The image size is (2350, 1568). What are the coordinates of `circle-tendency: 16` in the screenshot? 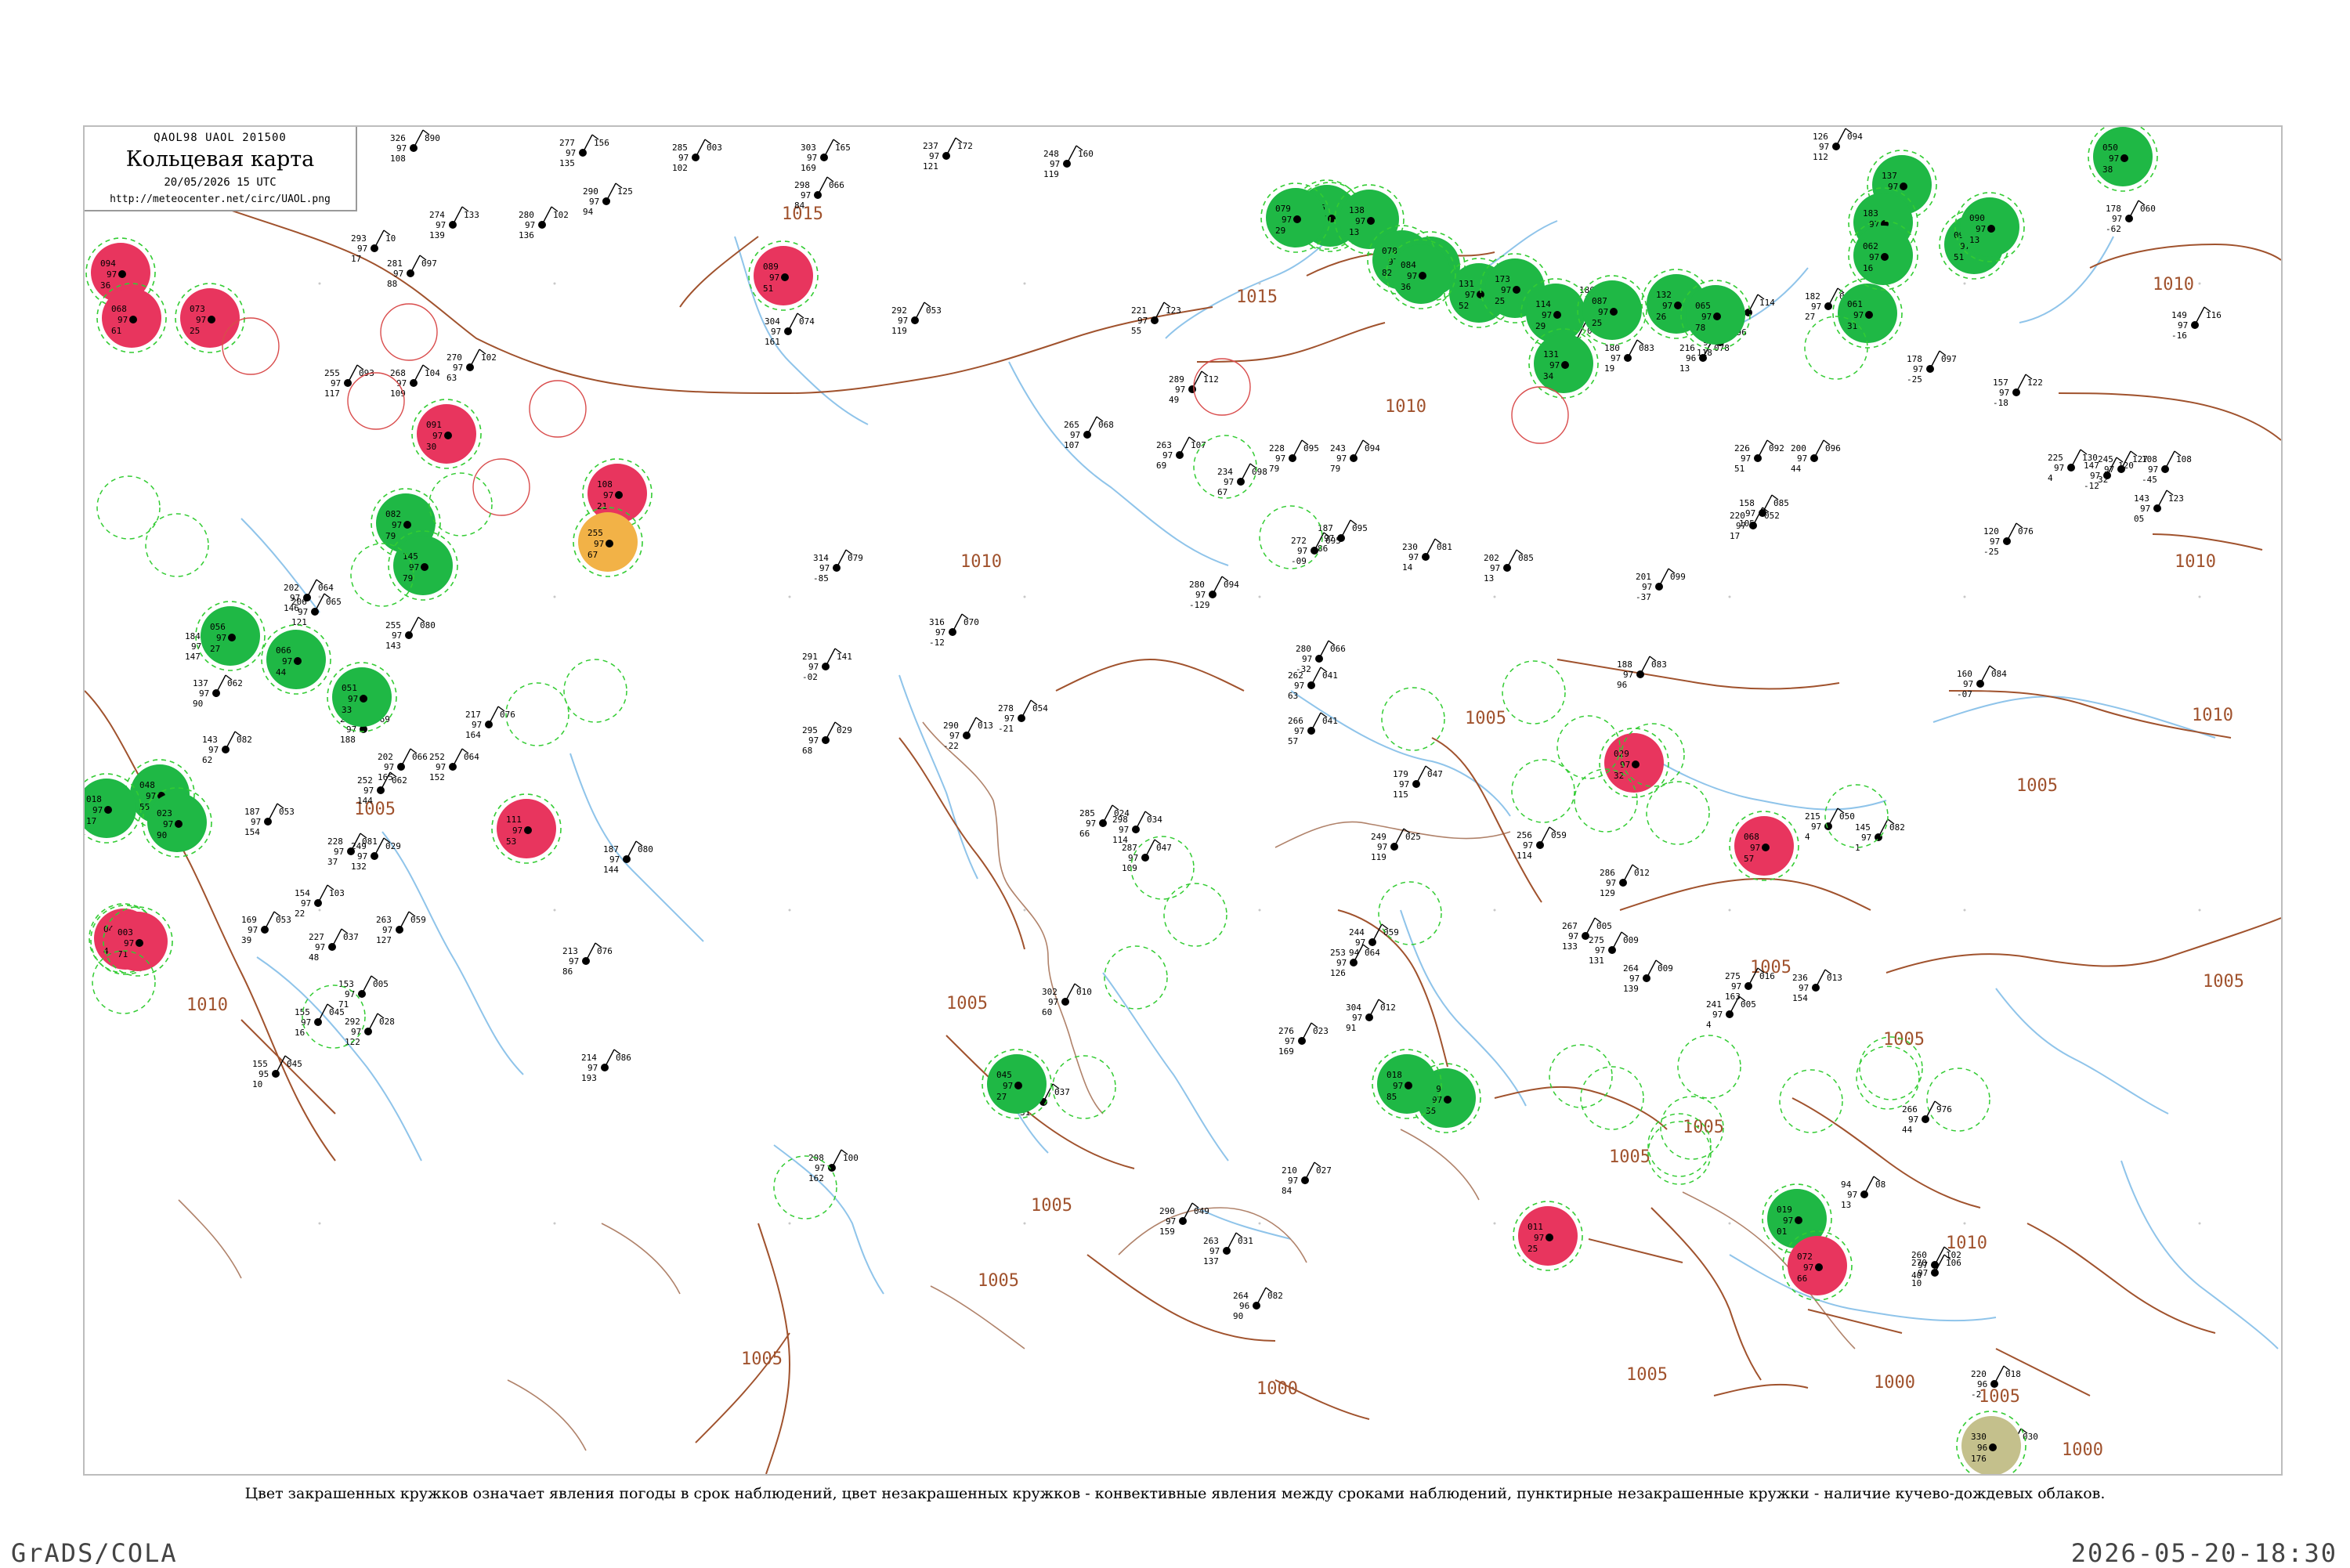 It's located at (1868, 268).